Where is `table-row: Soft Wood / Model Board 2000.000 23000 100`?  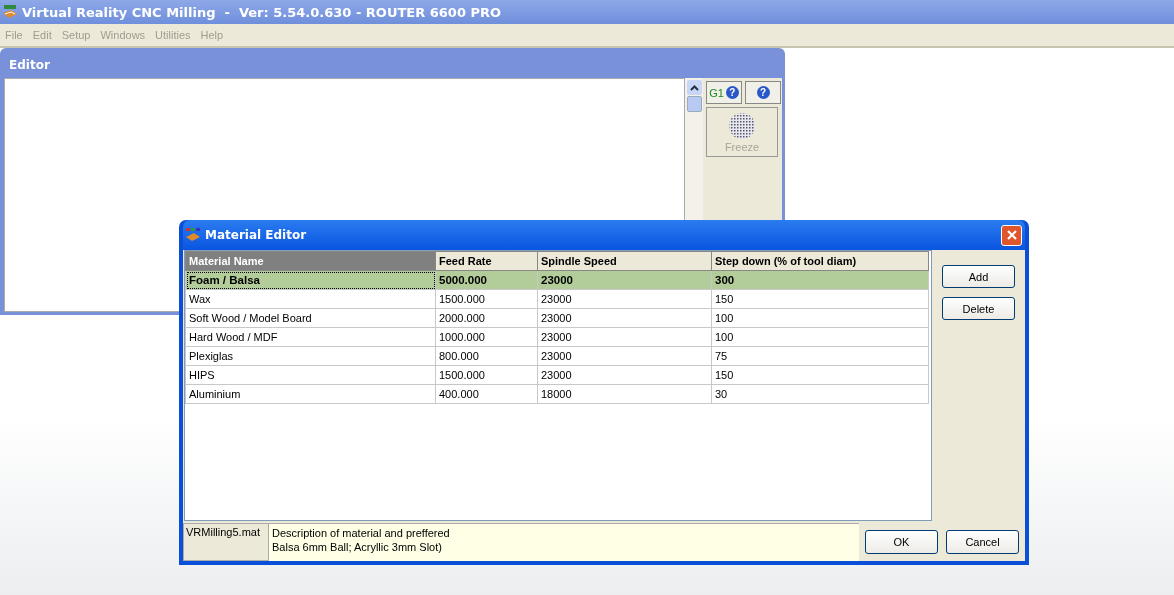 table-row: Soft Wood / Model Board 2000.000 23000 100 is located at coordinates (557, 318).